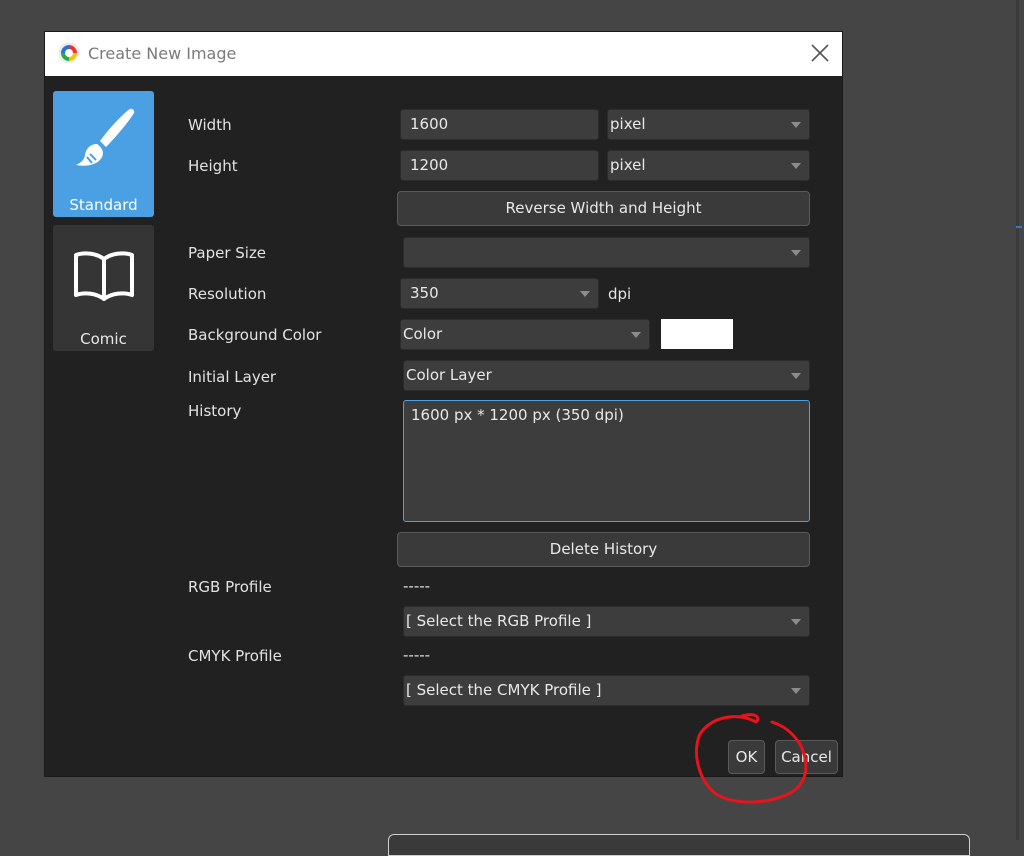 Image resolution: width=1024 pixels, height=856 pixels. What do you see at coordinates (603, 549) in the screenshot?
I see `delete-history-button: Delete History` at bounding box center [603, 549].